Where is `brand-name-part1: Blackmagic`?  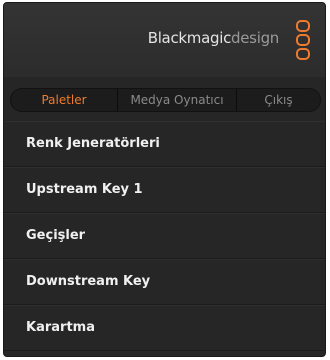 brand-name-part1: Blackmagic is located at coordinates (189, 38).